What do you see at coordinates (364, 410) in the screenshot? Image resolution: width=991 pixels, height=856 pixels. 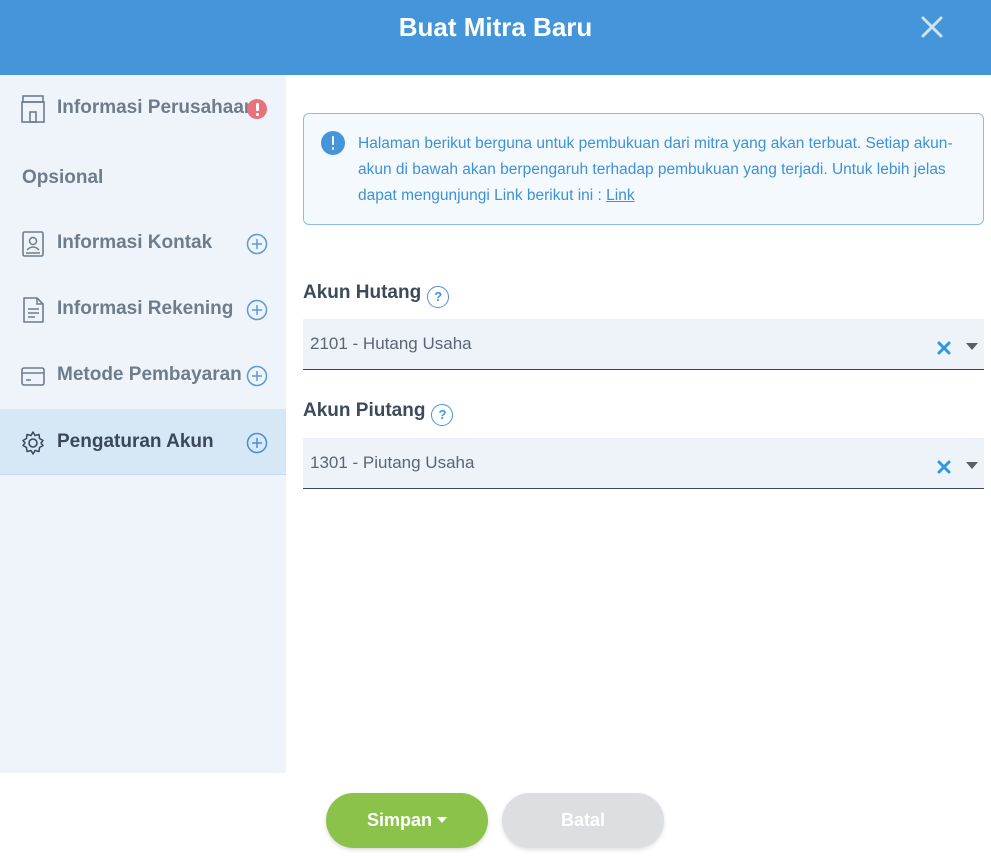 I see `akun-piutang-label-text: Akun Piutang` at bounding box center [364, 410].